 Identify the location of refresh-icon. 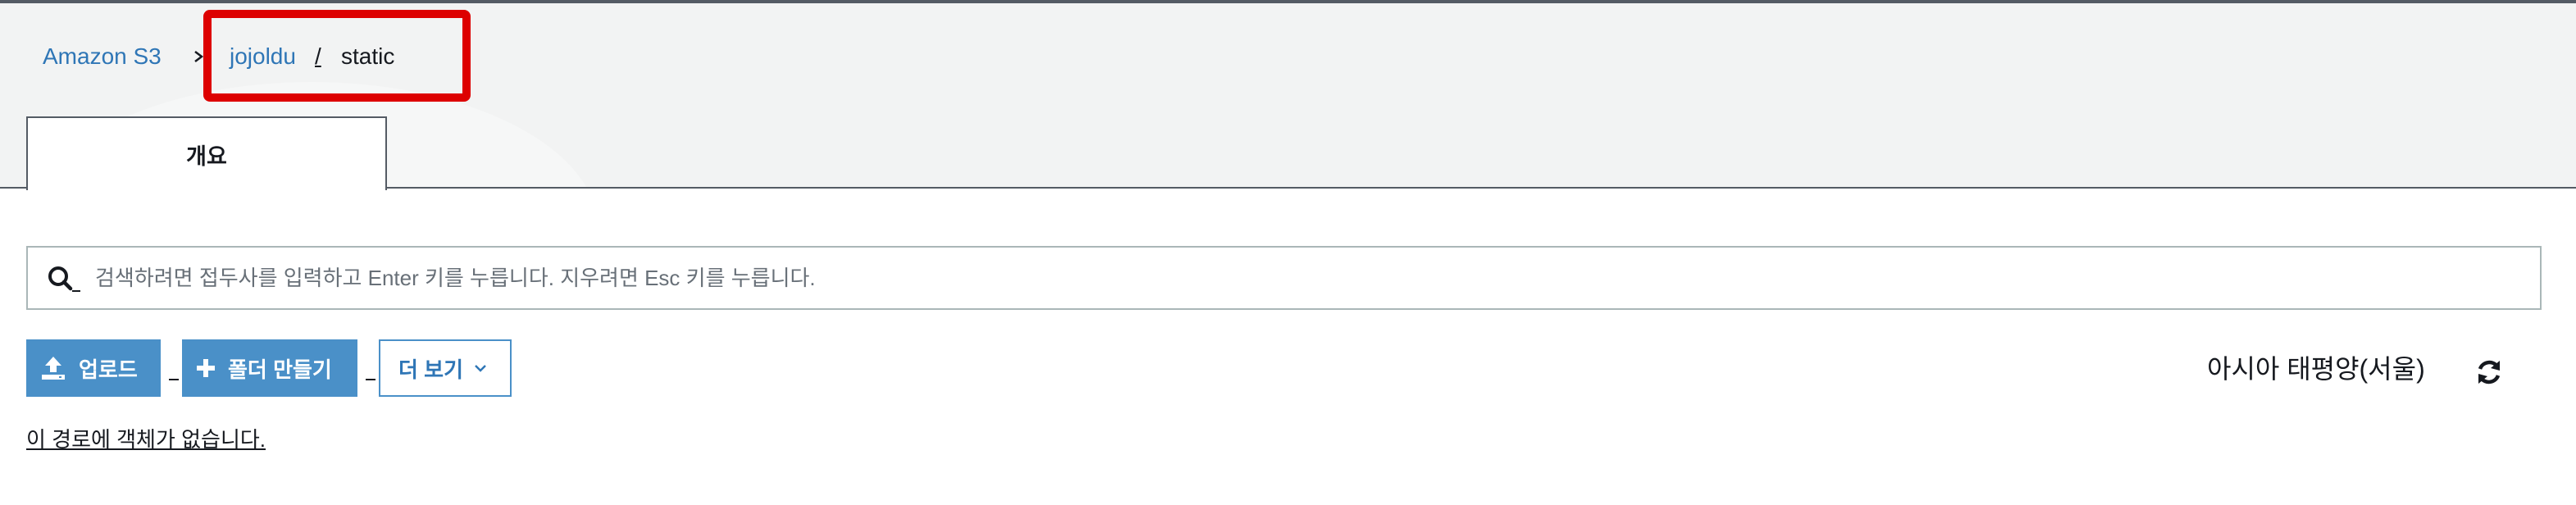
(2489, 372).